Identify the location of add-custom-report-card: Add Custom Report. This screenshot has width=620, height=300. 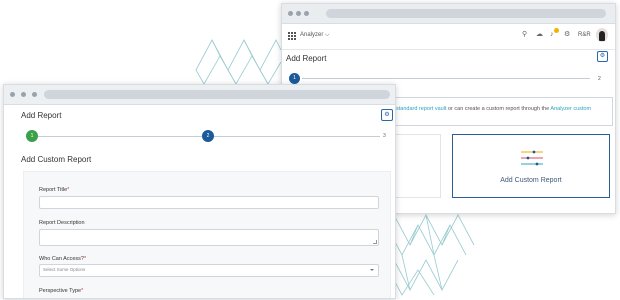
(531, 166).